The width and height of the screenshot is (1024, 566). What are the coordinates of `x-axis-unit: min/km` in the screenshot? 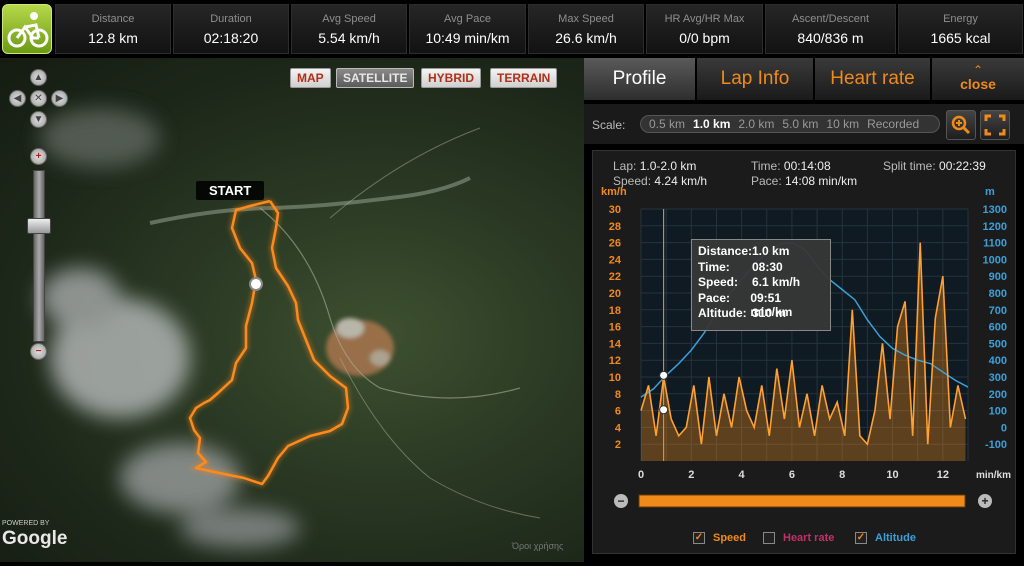 It's located at (993, 475).